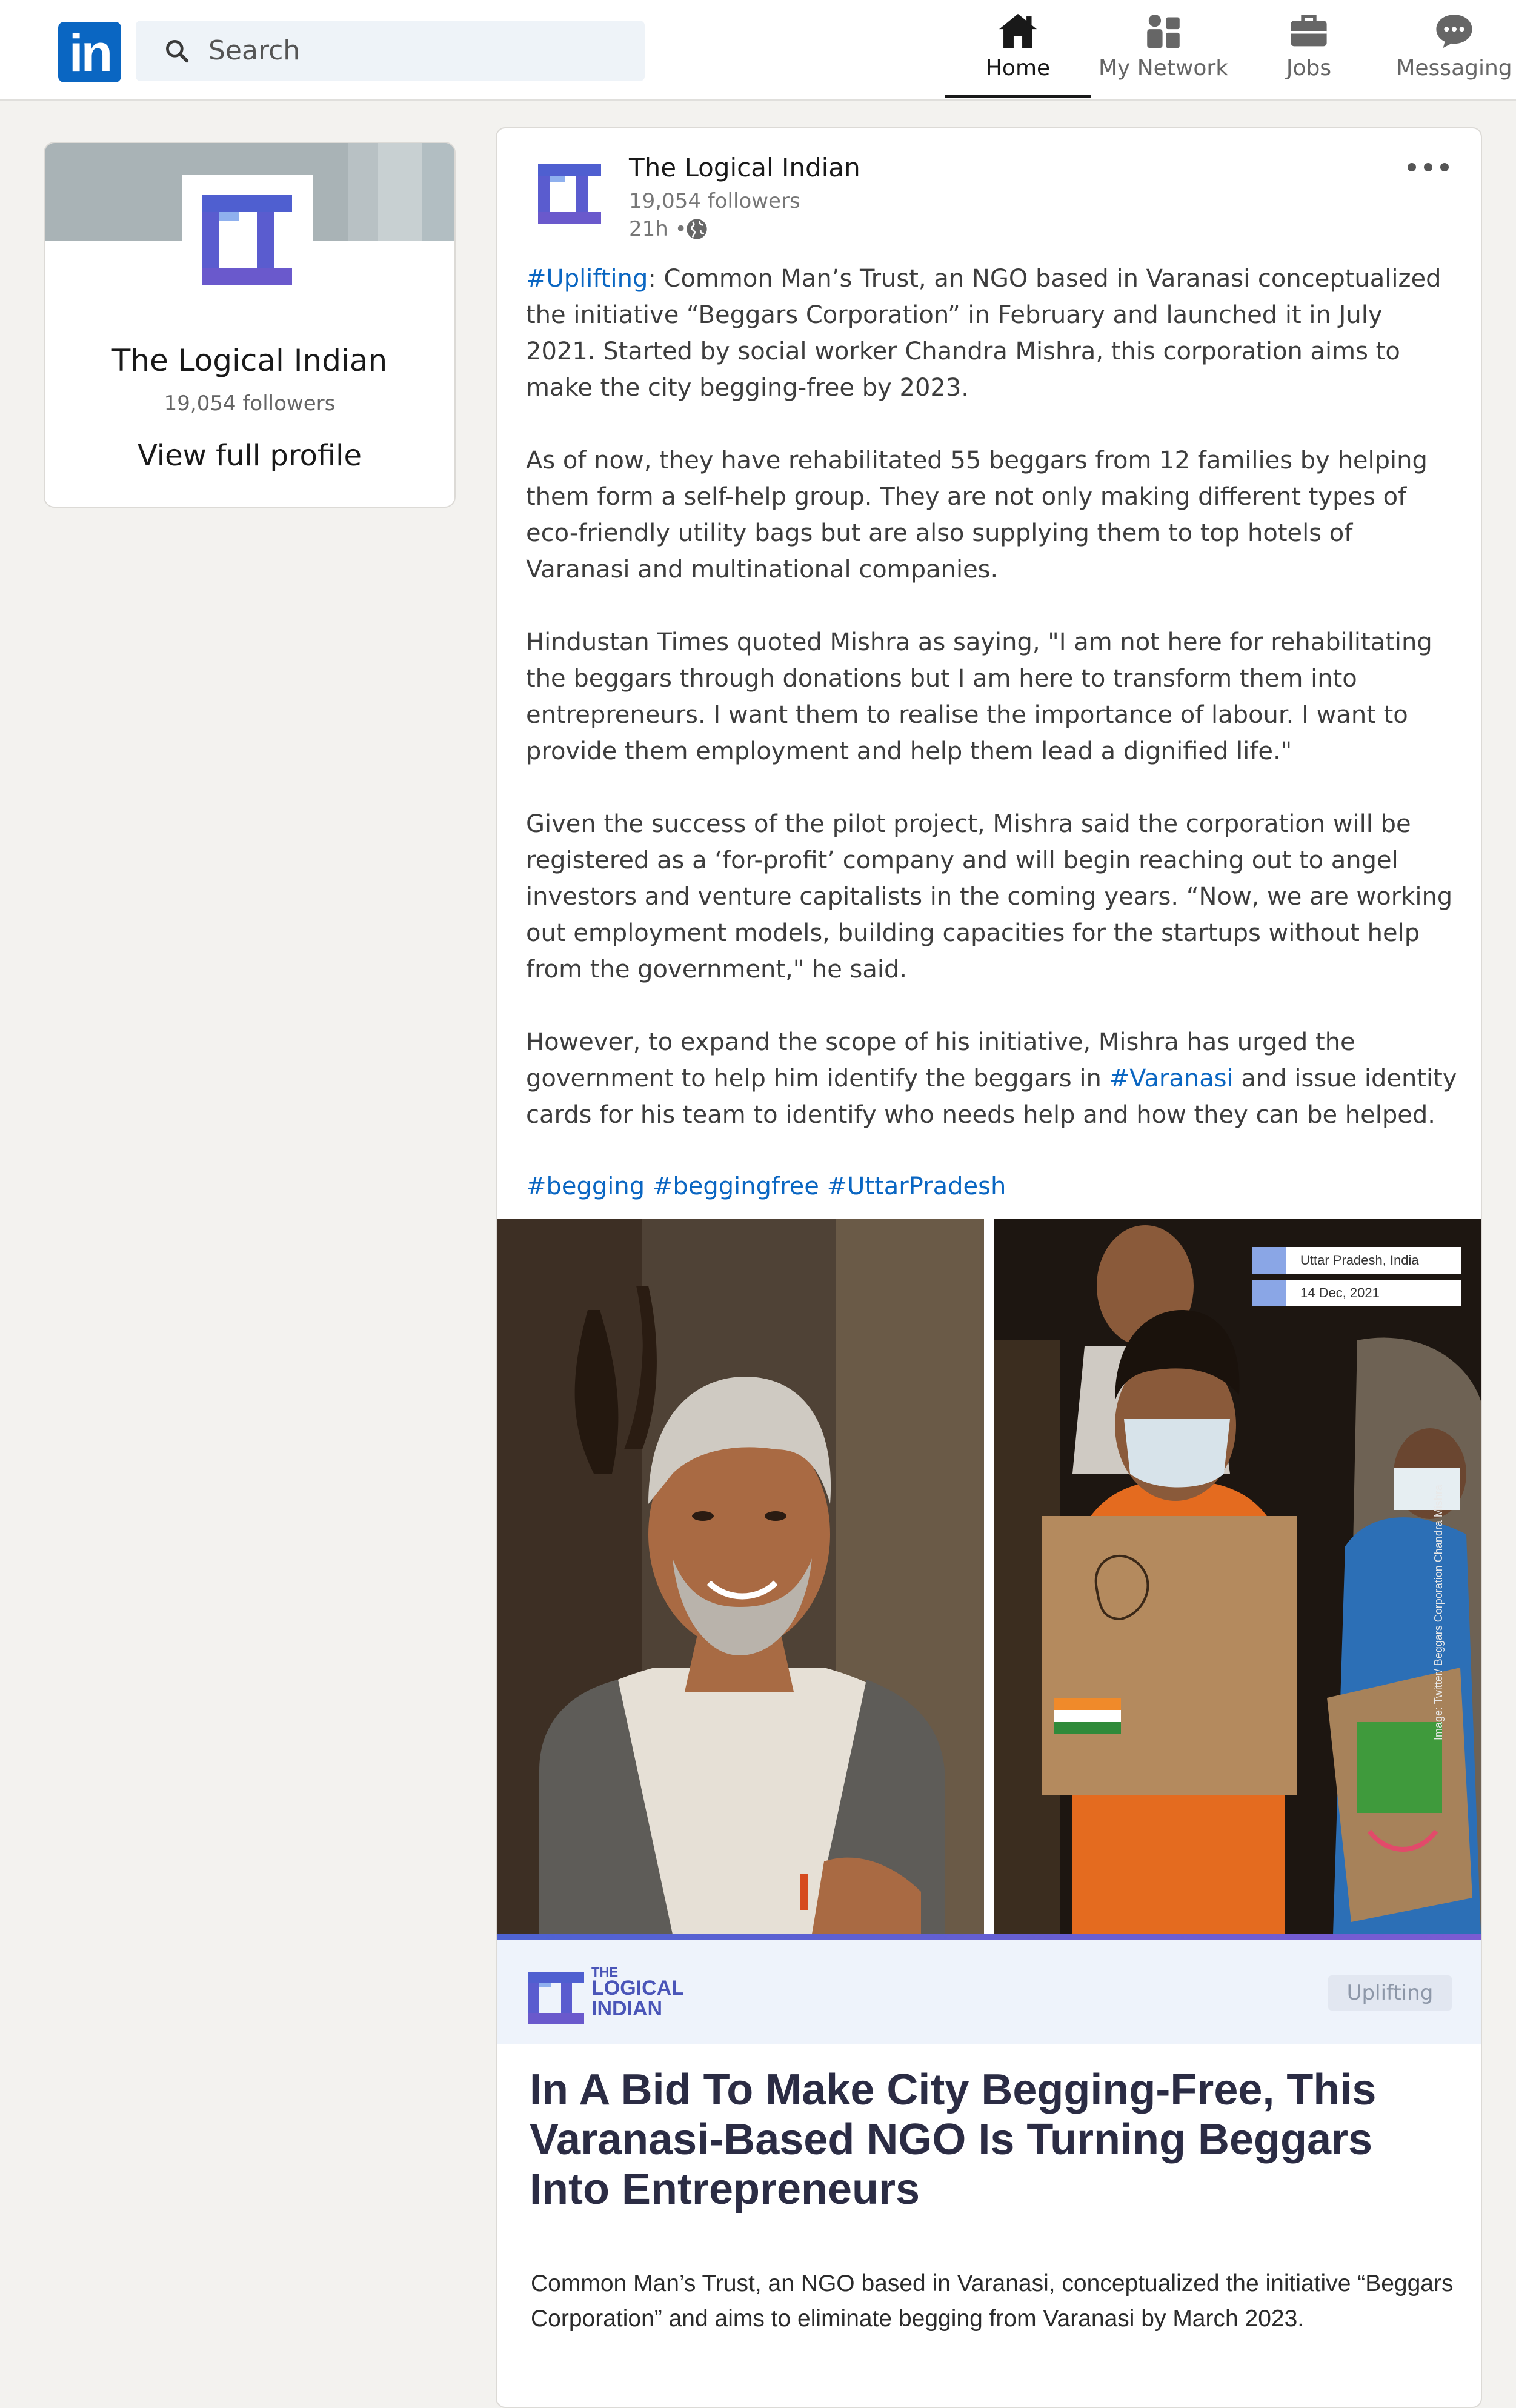 The height and width of the screenshot is (2408, 1516). Describe the element at coordinates (1390, 1993) in the screenshot. I see `category-badge: Uplifting` at that location.